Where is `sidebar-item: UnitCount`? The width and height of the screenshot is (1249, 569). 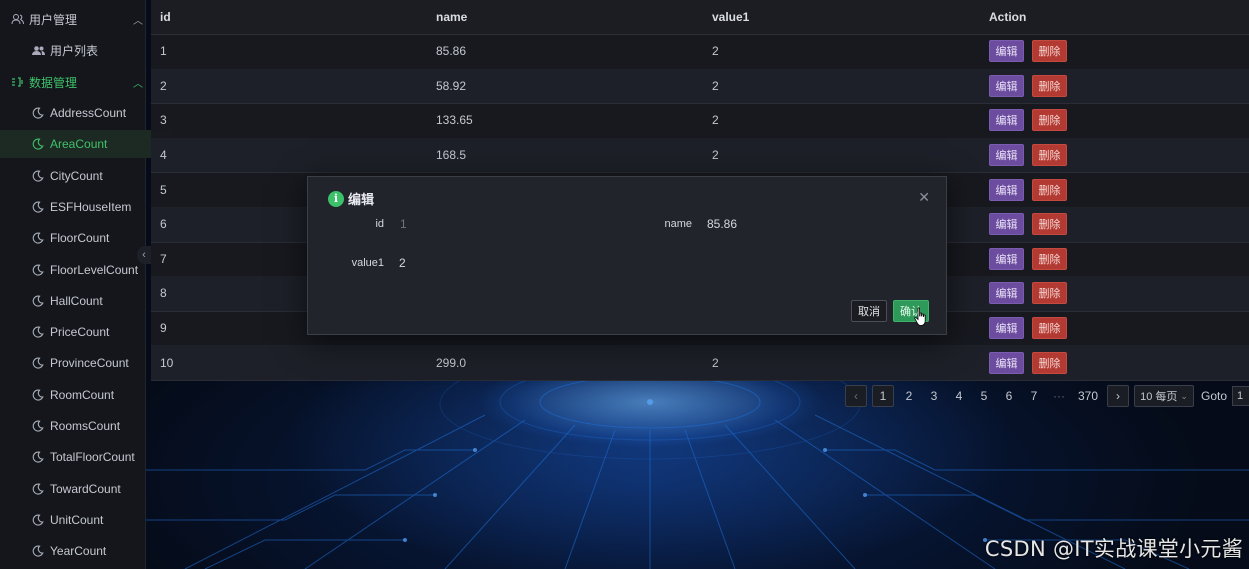
sidebar-item: UnitCount is located at coordinates (85, 520).